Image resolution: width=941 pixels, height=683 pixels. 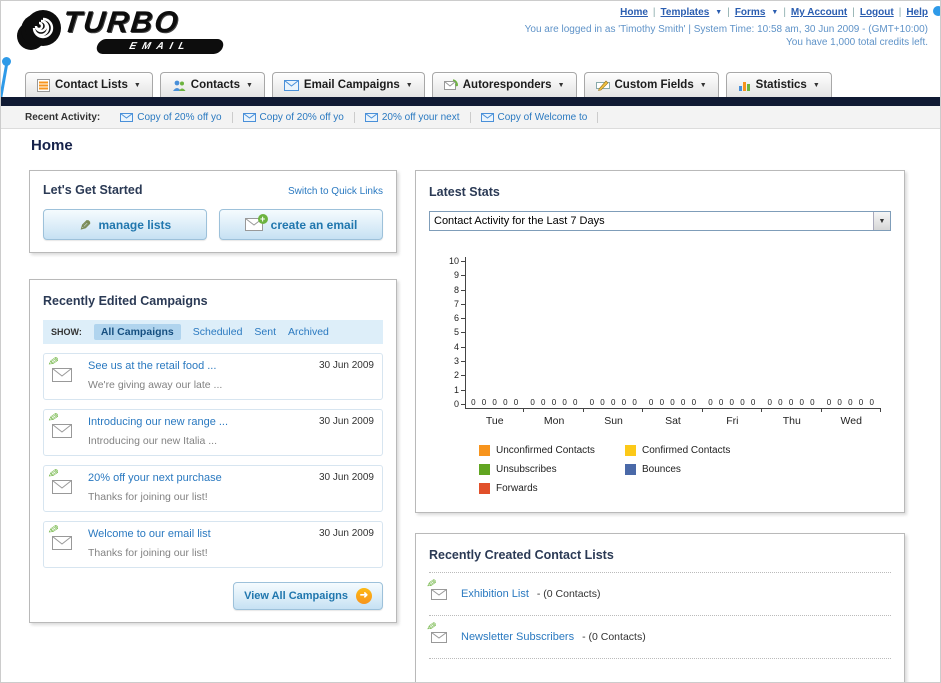 What do you see at coordinates (348, 84) in the screenshot?
I see `tab-email-campaigns: Email Campaigns ▼` at bounding box center [348, 84].